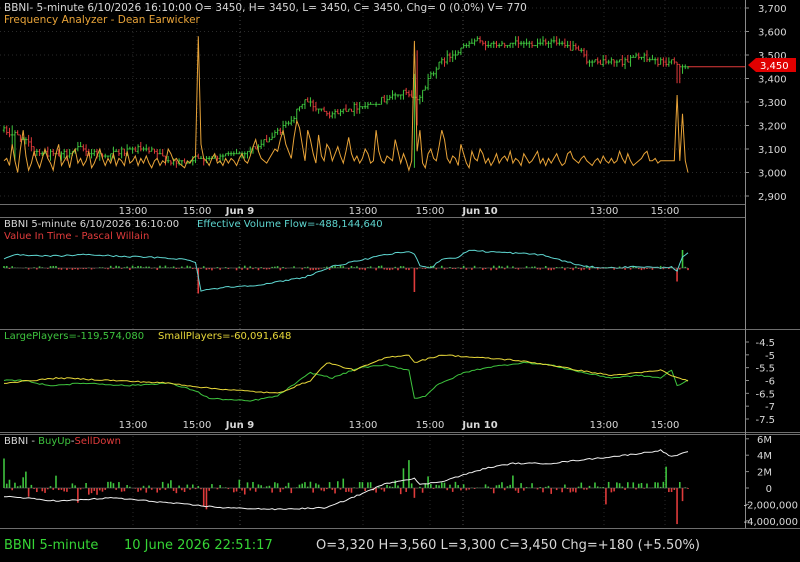 Image resolution: width=800 pixels, height=562 pixels. What do you see at coordinates (91, 224) in the screenshot?
I see `panel2-title: BBNI 5-minute 6/10/2026 16:10:00` at bounding box center [91, 224].